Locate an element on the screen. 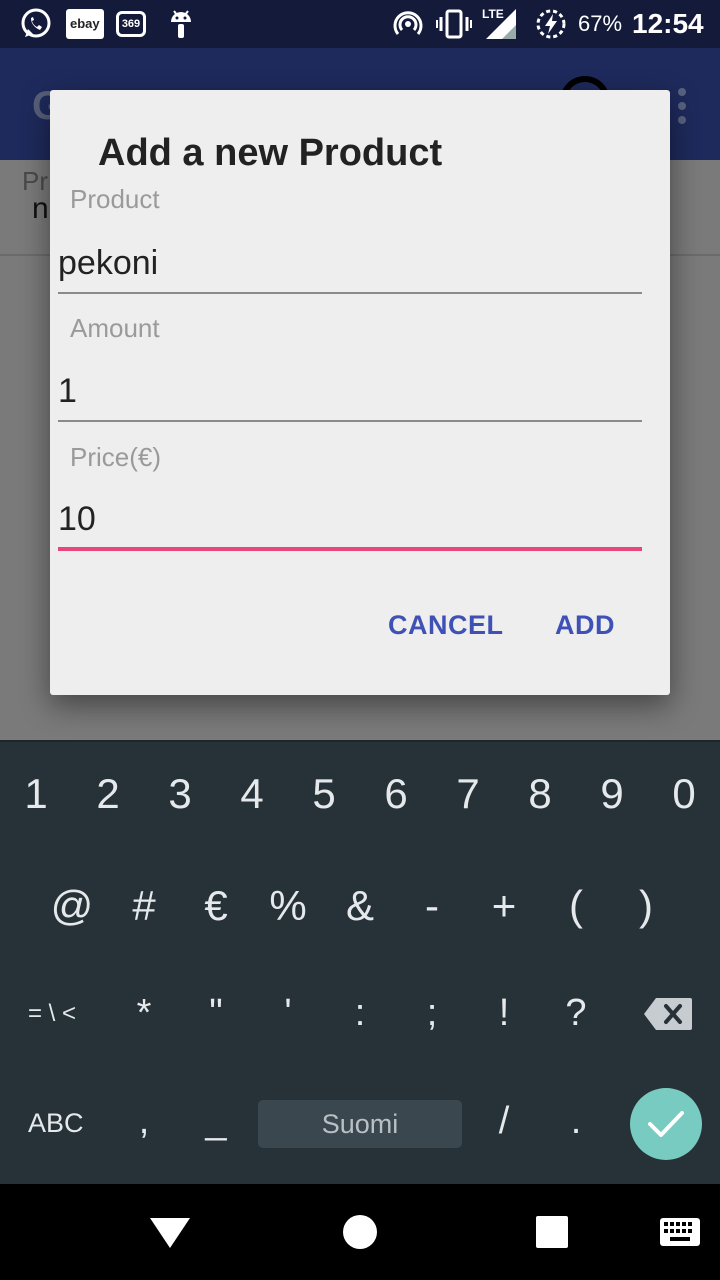  clock: 12:54 is located at coordinates (668, 23).